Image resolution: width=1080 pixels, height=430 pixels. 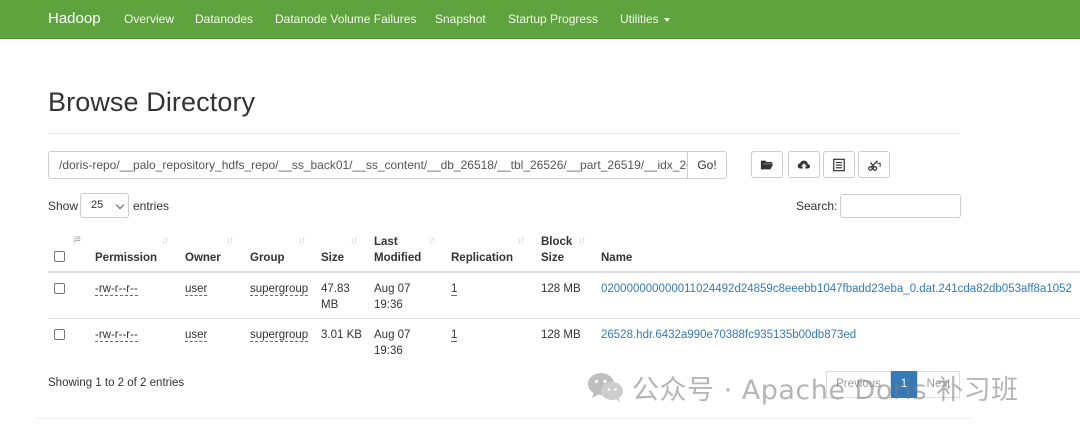 I want to click on list-icon, so click(x=839, y=164).